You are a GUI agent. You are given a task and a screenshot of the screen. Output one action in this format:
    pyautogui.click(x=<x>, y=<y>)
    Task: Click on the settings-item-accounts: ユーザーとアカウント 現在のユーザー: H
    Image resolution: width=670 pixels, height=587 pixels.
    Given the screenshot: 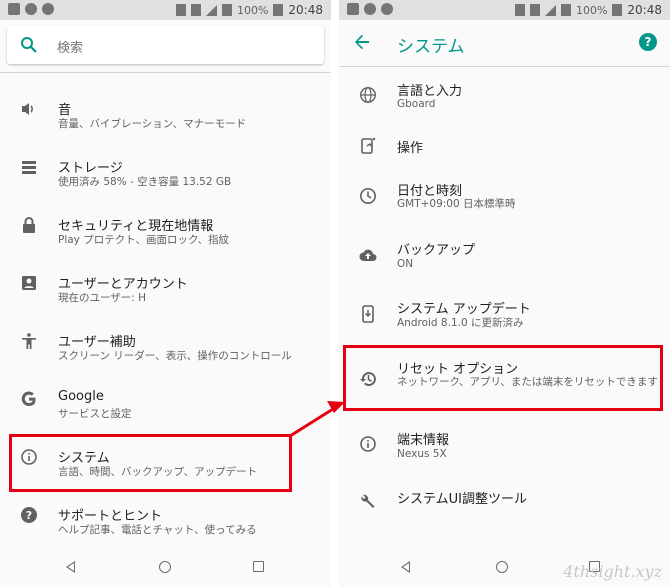 What is the action you would take?
    pyautogui.click(x=165, y=283)
    